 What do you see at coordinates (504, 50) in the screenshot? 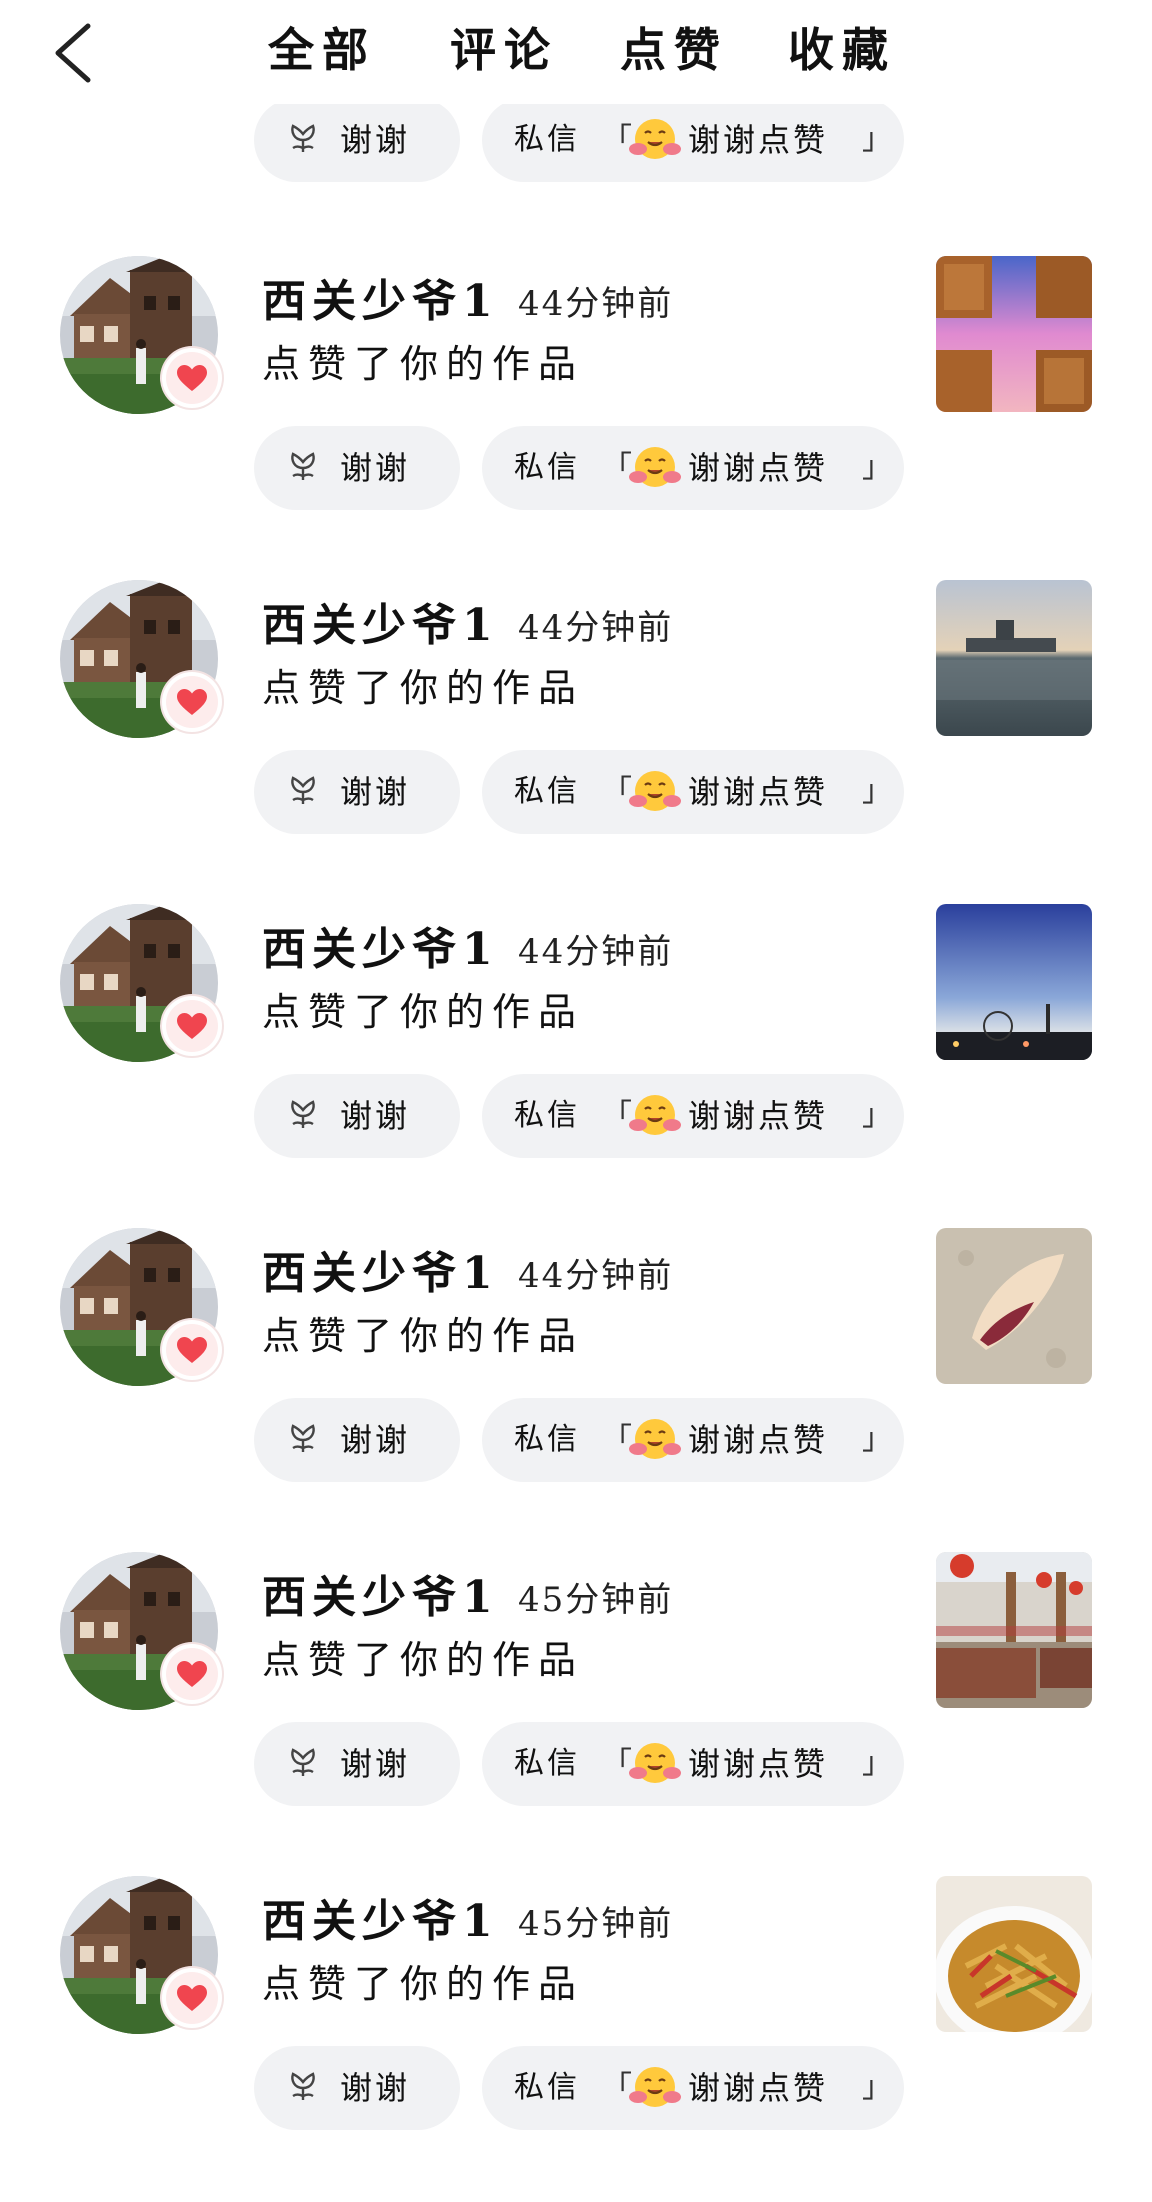
I see `tab-comments: 评论` at bounding box center [504, 50].